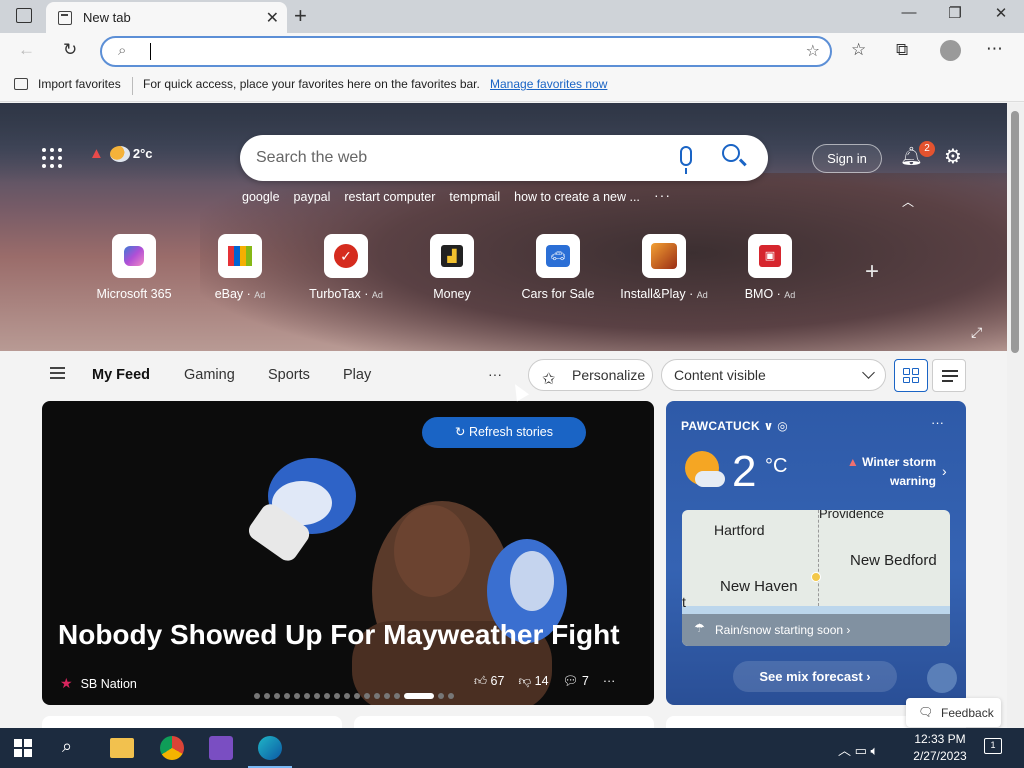  I want to click on address-bar: ⌕ ☆, so click(466, 51).